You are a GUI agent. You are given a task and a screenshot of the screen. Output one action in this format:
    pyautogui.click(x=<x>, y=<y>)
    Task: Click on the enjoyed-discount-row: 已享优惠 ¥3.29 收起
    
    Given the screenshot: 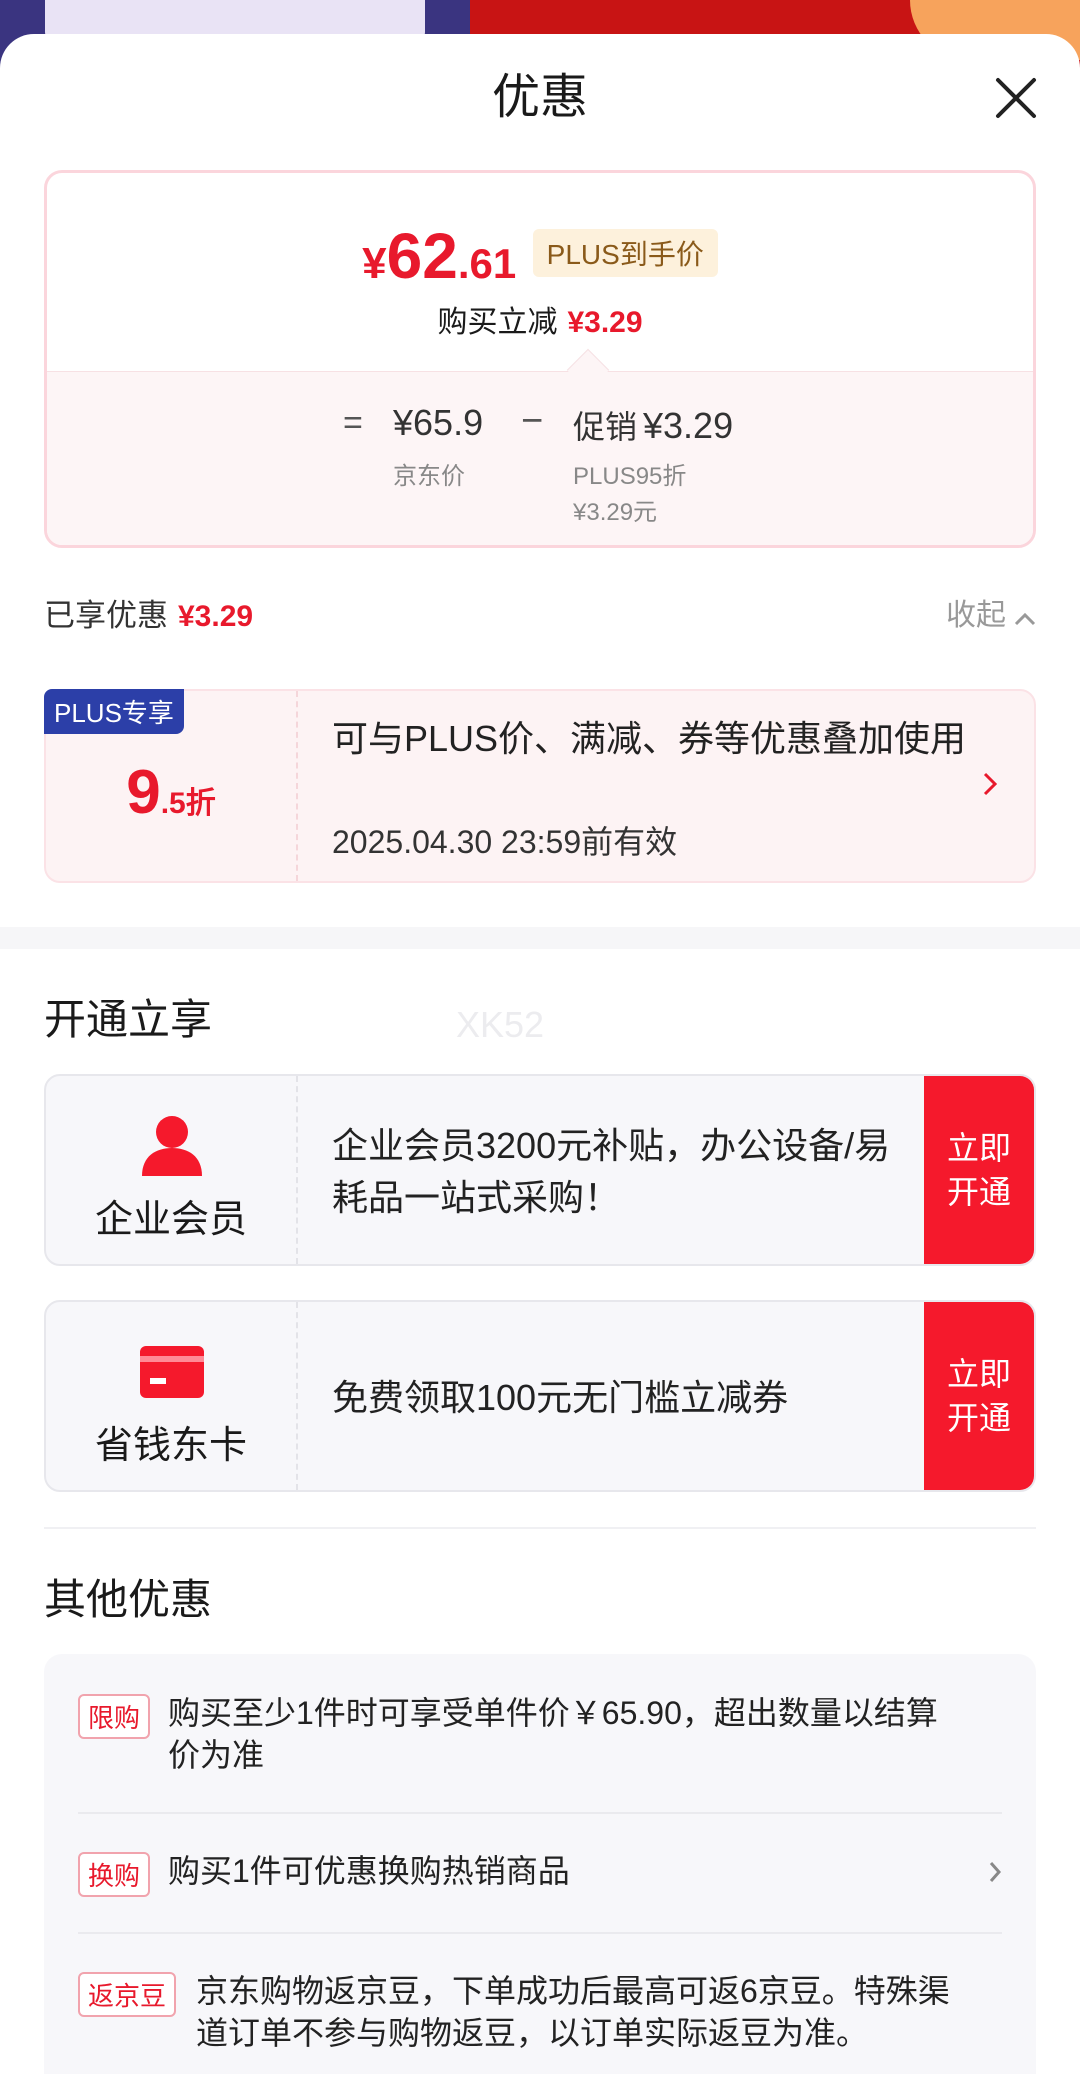 What is the action you would take?
    pyautogui.click(x=540, y=615)
    